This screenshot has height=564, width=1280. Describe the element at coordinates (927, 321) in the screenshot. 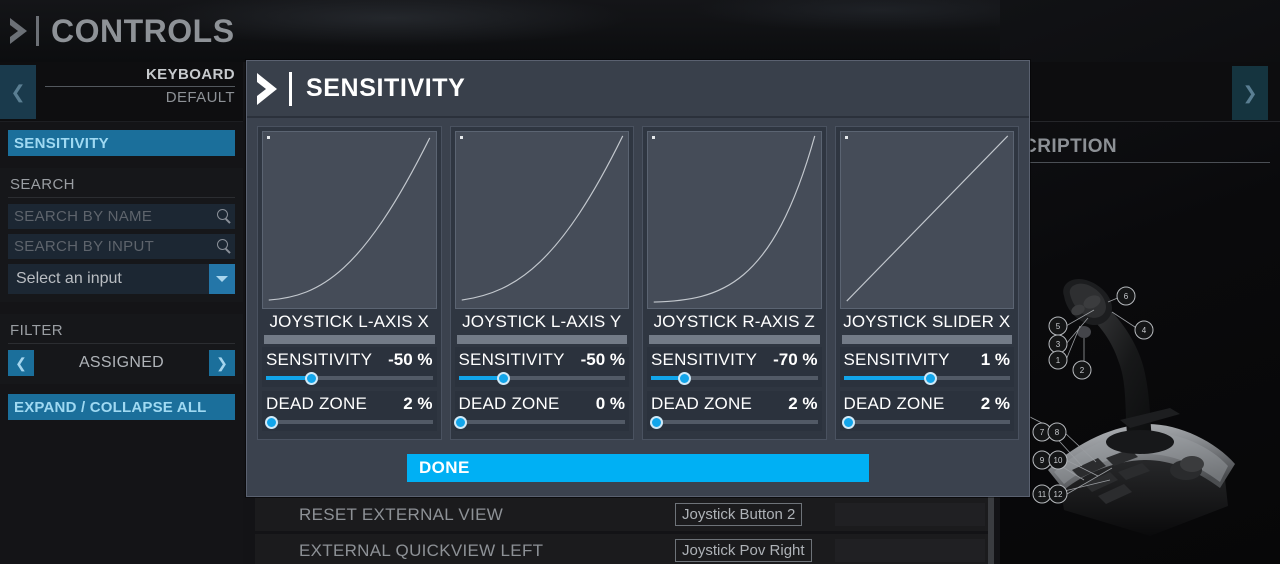

I see `axis-name: JOYSTICK SLIDER X` at that location.